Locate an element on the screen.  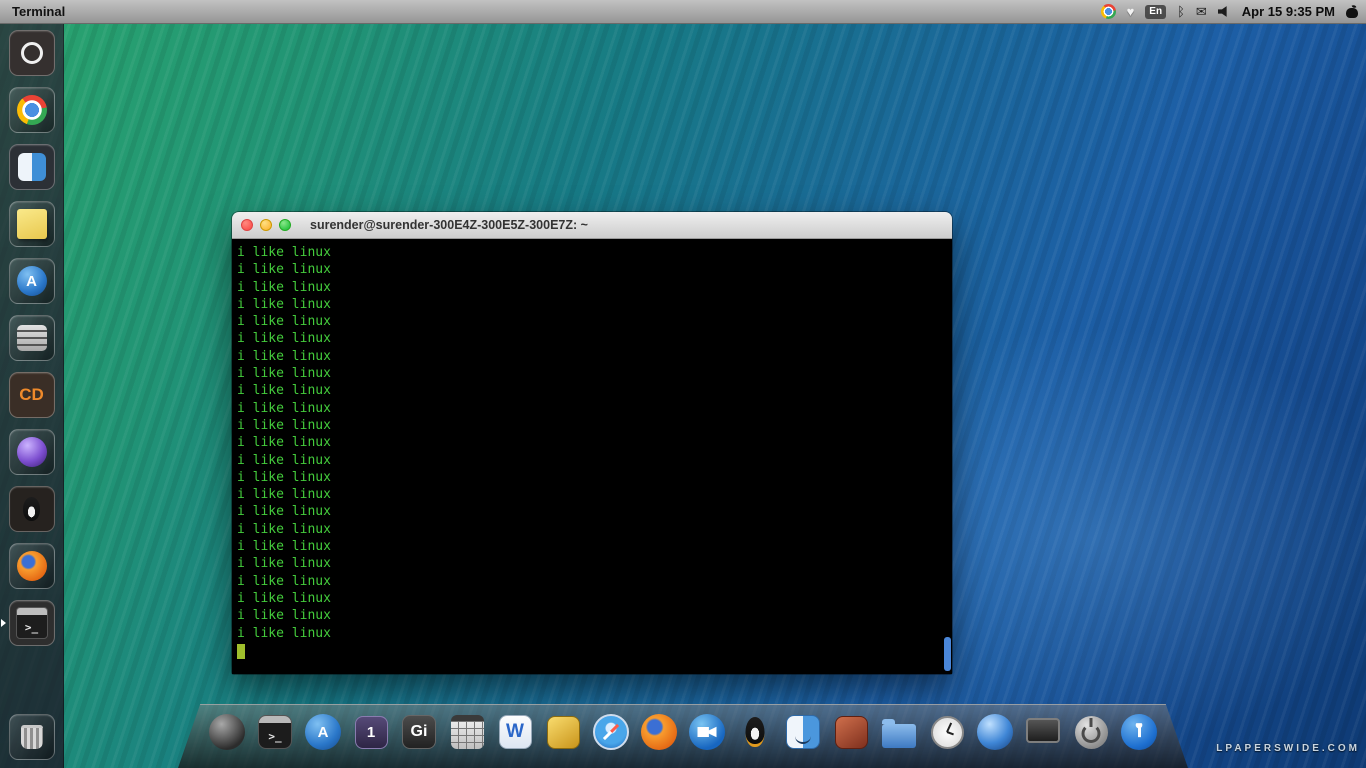
folder-icon is located at coordinates (899, 732).